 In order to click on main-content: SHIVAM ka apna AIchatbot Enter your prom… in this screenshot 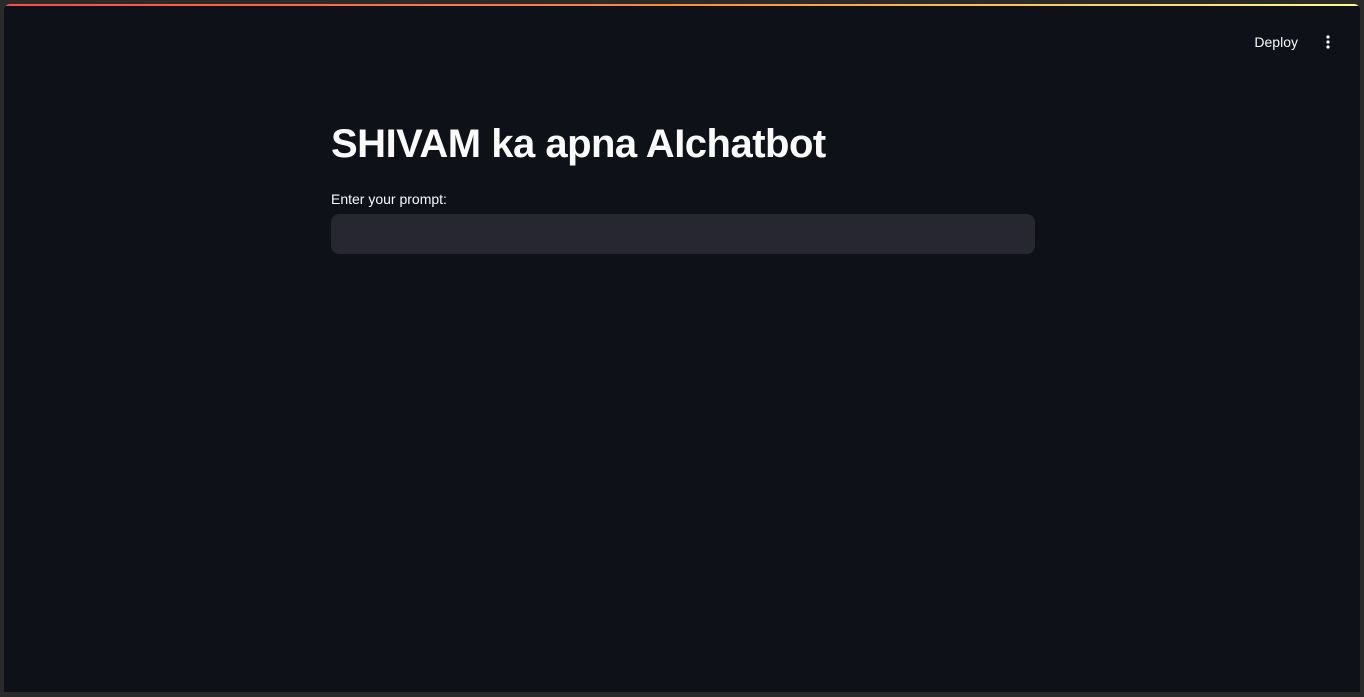, I will do `click(683, 185)`.